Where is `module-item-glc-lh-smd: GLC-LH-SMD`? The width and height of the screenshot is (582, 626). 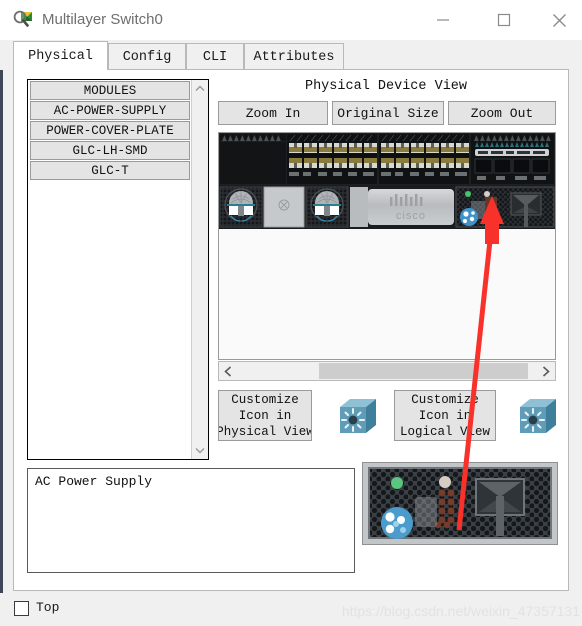
module-item-glc-lh-smd: GLC-LH-SMD is located at coordinates (110, 150).